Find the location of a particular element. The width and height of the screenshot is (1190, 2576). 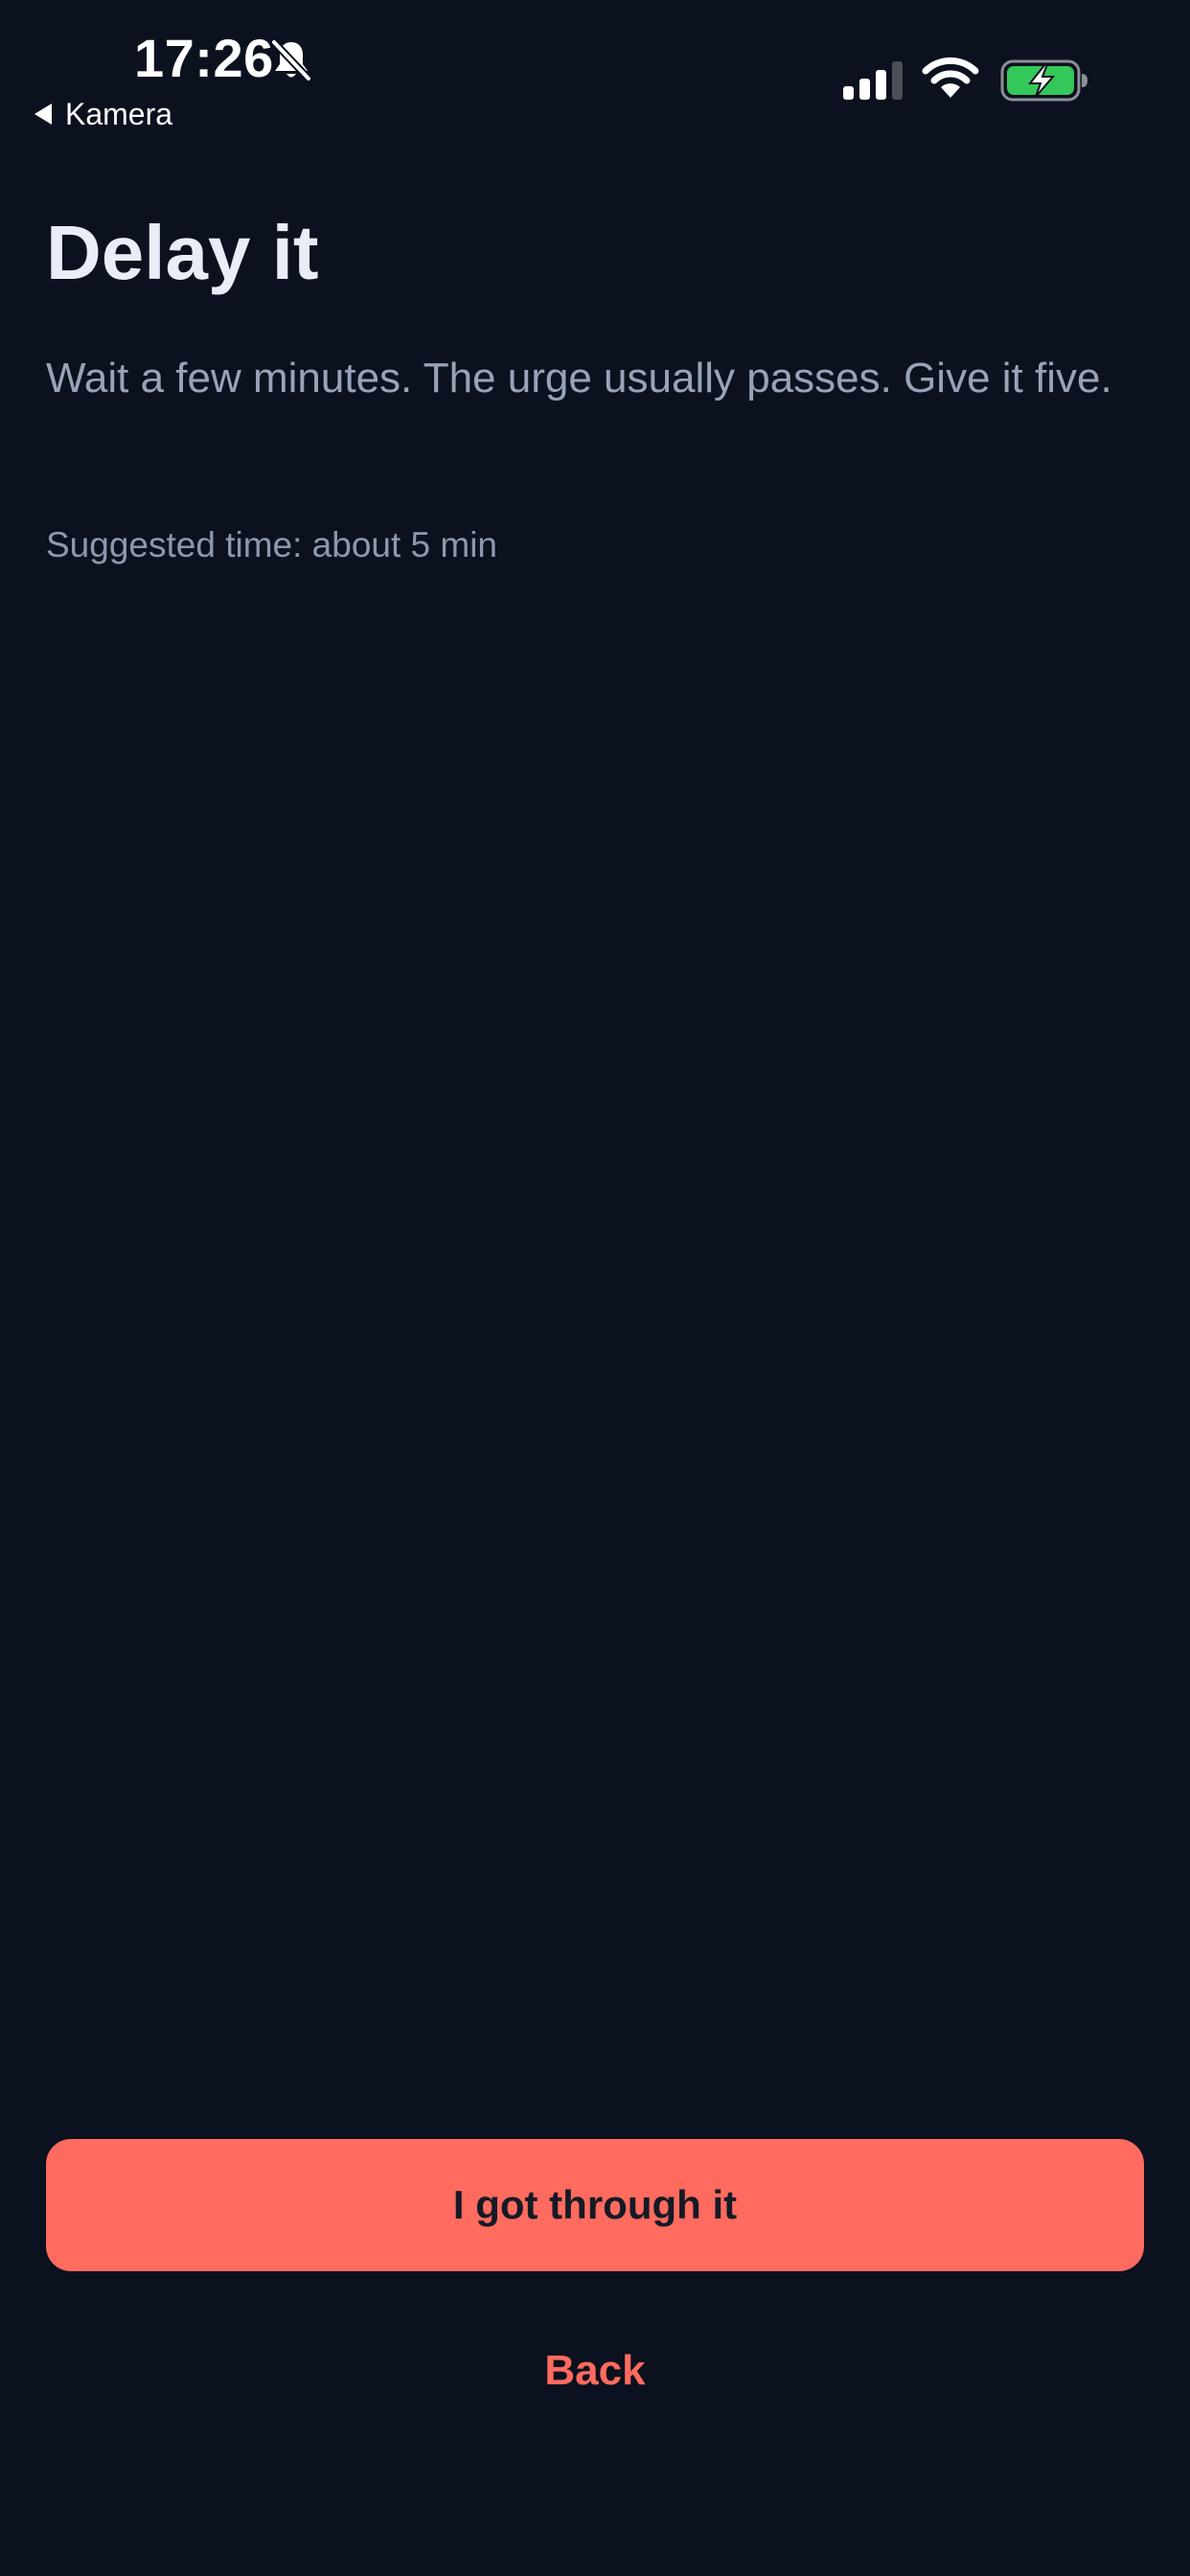

back-to-app-label: Kamera is located at coordinates (119, 114).